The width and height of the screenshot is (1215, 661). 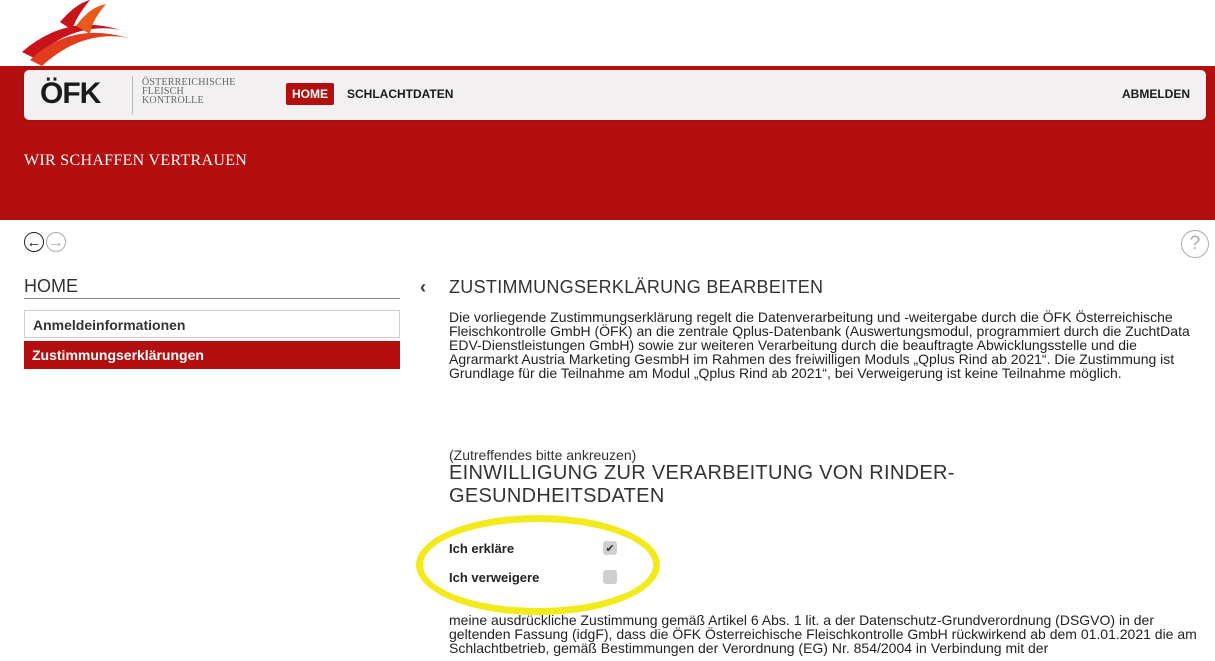 What do you see at coordinates (51, 286) in the screenshot?
I see `sidebar-title: HOME` at bounding box center [51, 286].